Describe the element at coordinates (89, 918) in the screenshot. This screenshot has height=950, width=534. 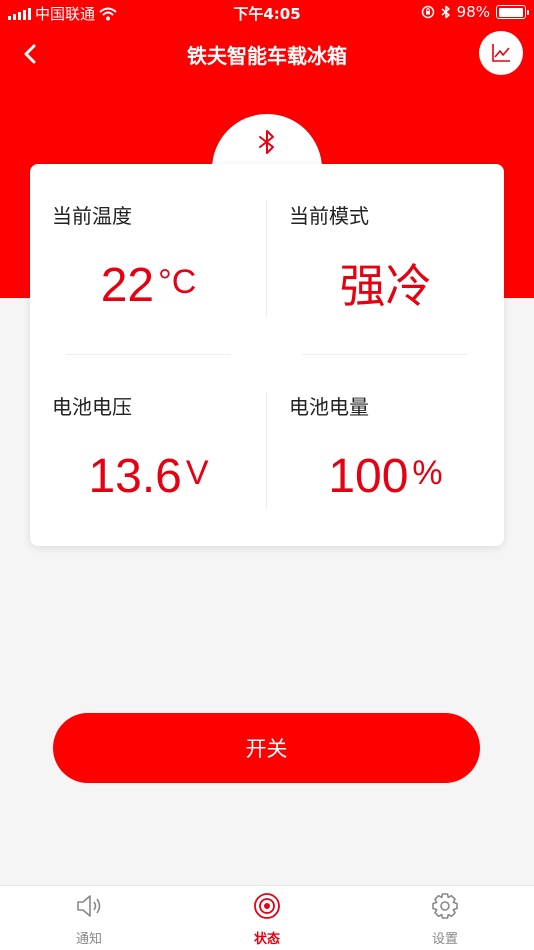
I see `tab-notifications: 通知` at that location.